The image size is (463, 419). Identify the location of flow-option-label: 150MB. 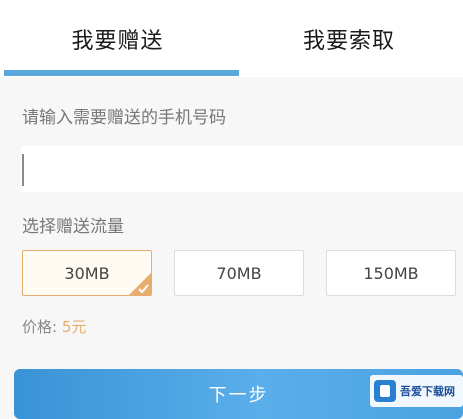
(391, 273).